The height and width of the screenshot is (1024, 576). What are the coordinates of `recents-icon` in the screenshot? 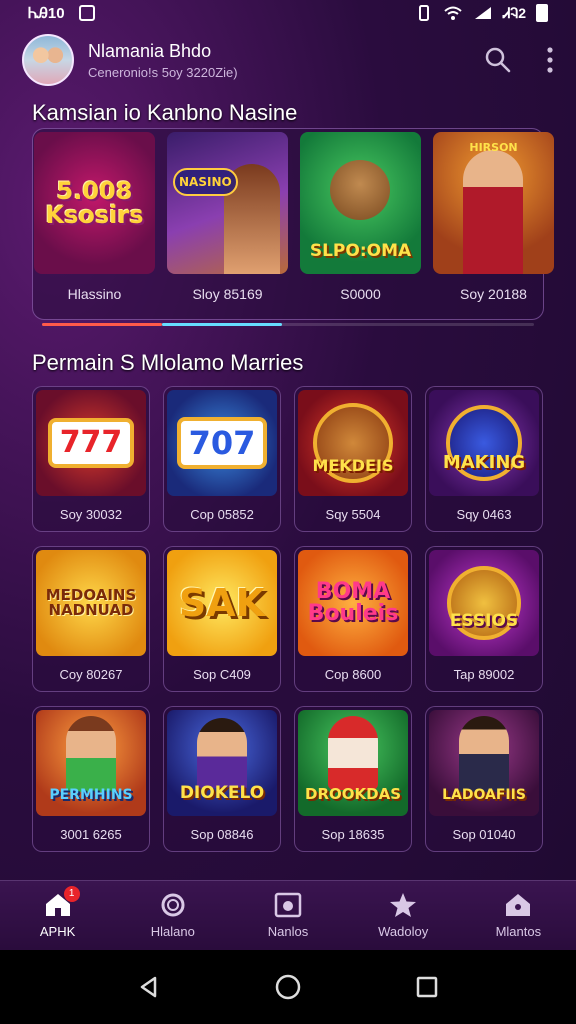 It's located at (427, 987).